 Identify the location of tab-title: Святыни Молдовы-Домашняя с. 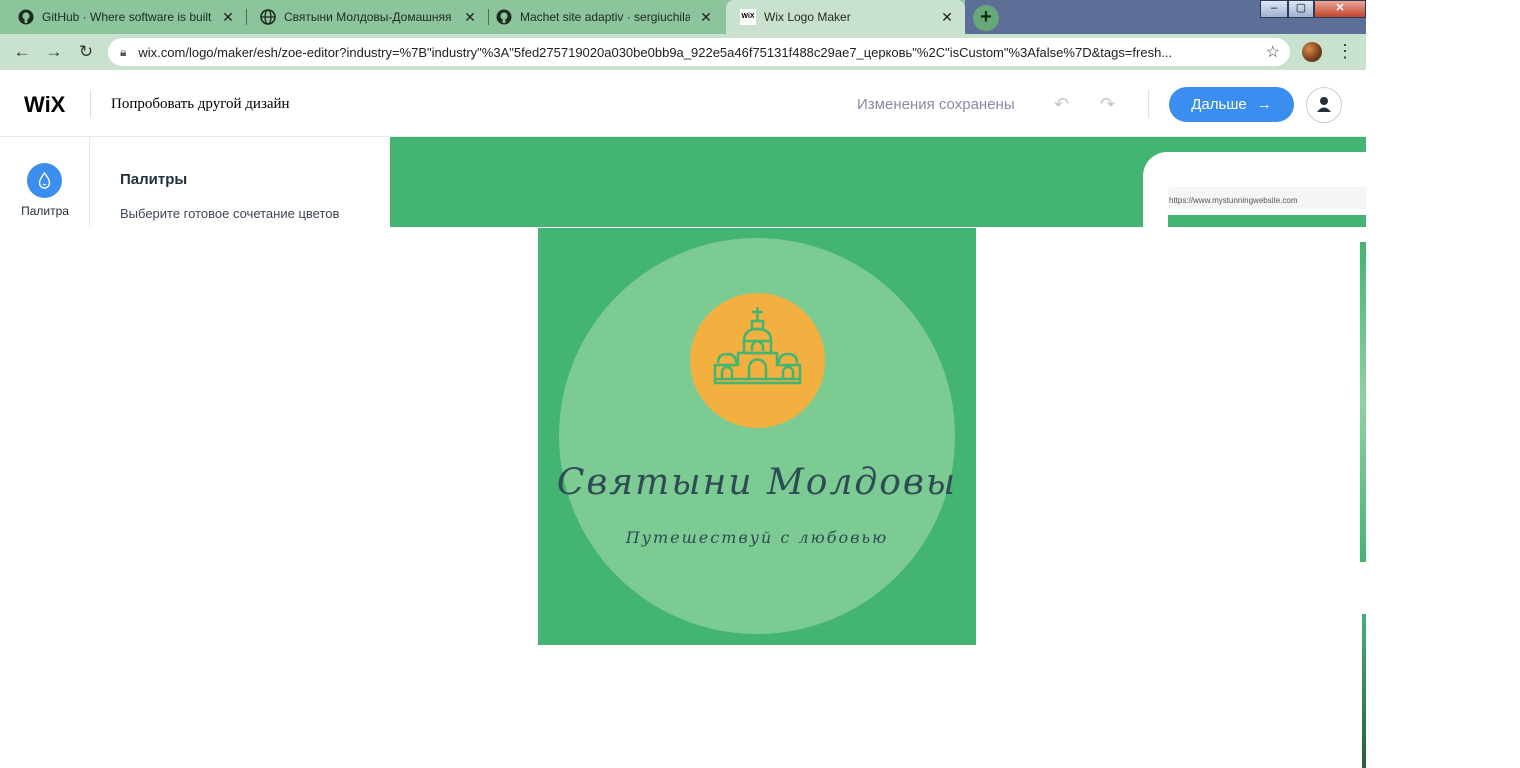
(369, 17).